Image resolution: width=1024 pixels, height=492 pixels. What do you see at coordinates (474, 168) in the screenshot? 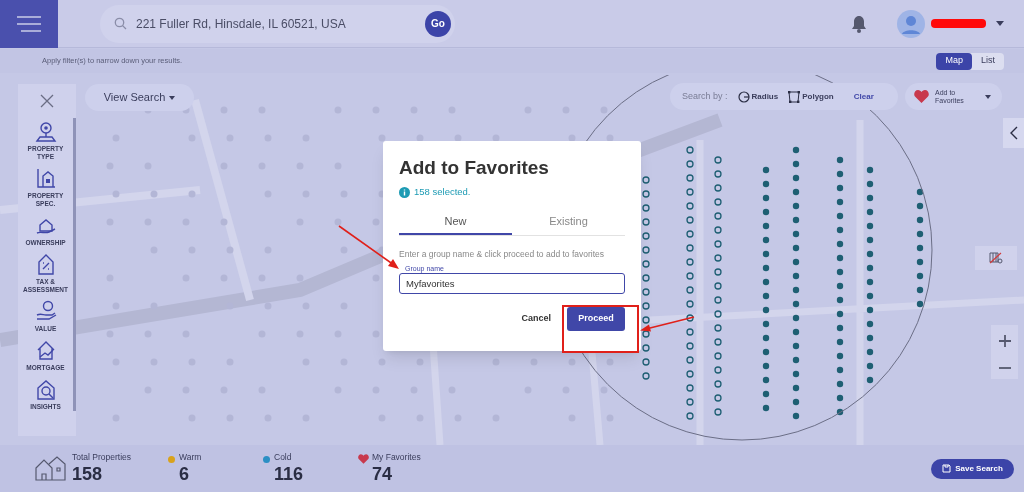
I see `dialog-title: Add to Favorites` at bounding box center [474, 168].